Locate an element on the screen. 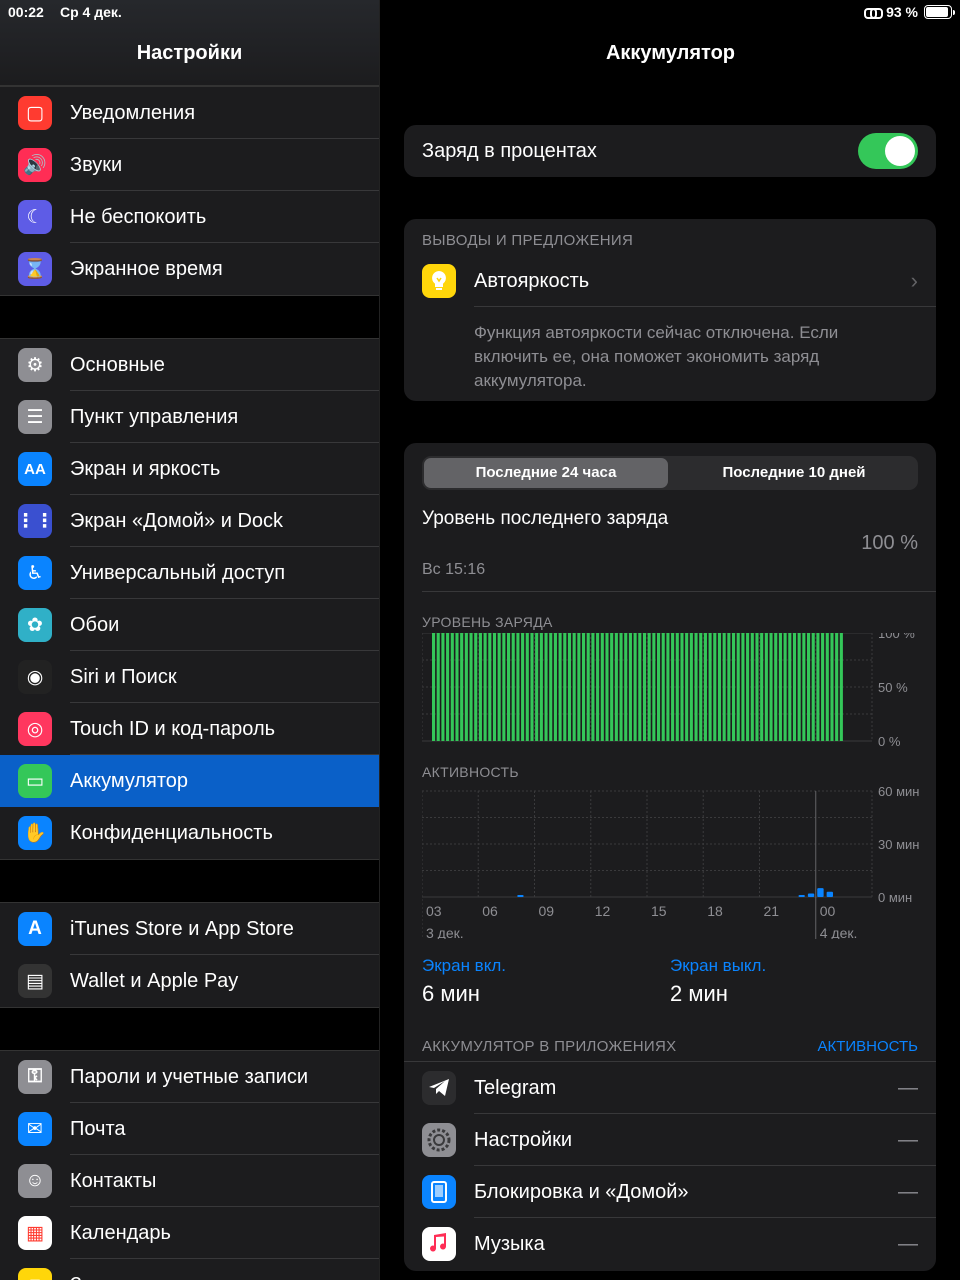  music-icon is located at coordinates (439, 1244).